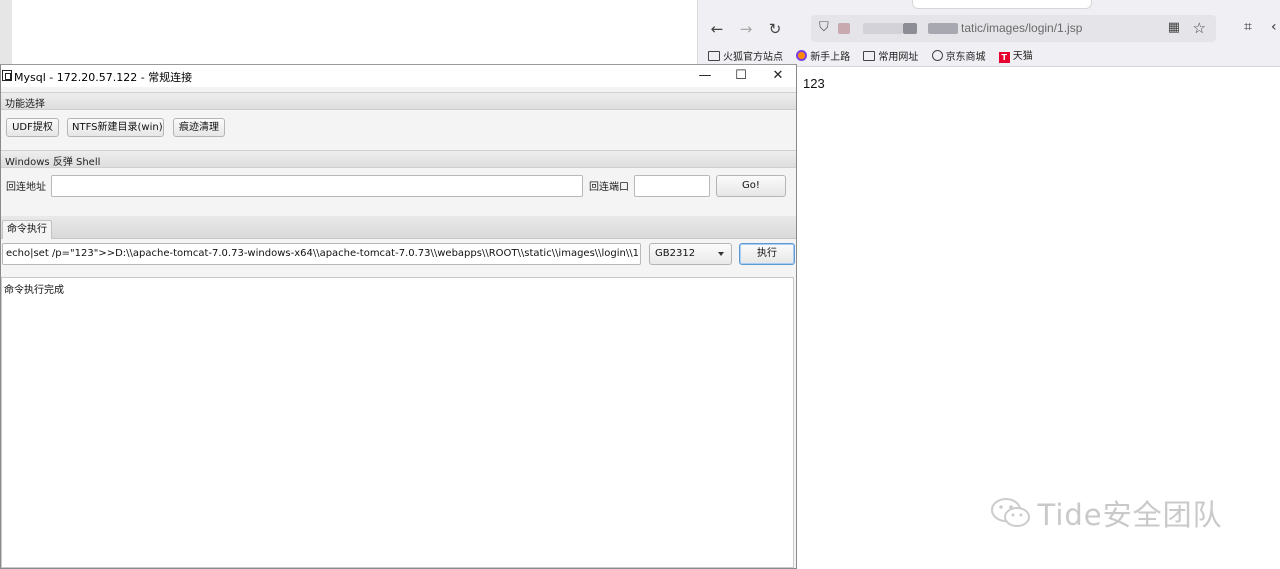 This screenshot has width=1280, height=569. I want to click on udf-privilege-button: UDF提权, so click(32, 127).